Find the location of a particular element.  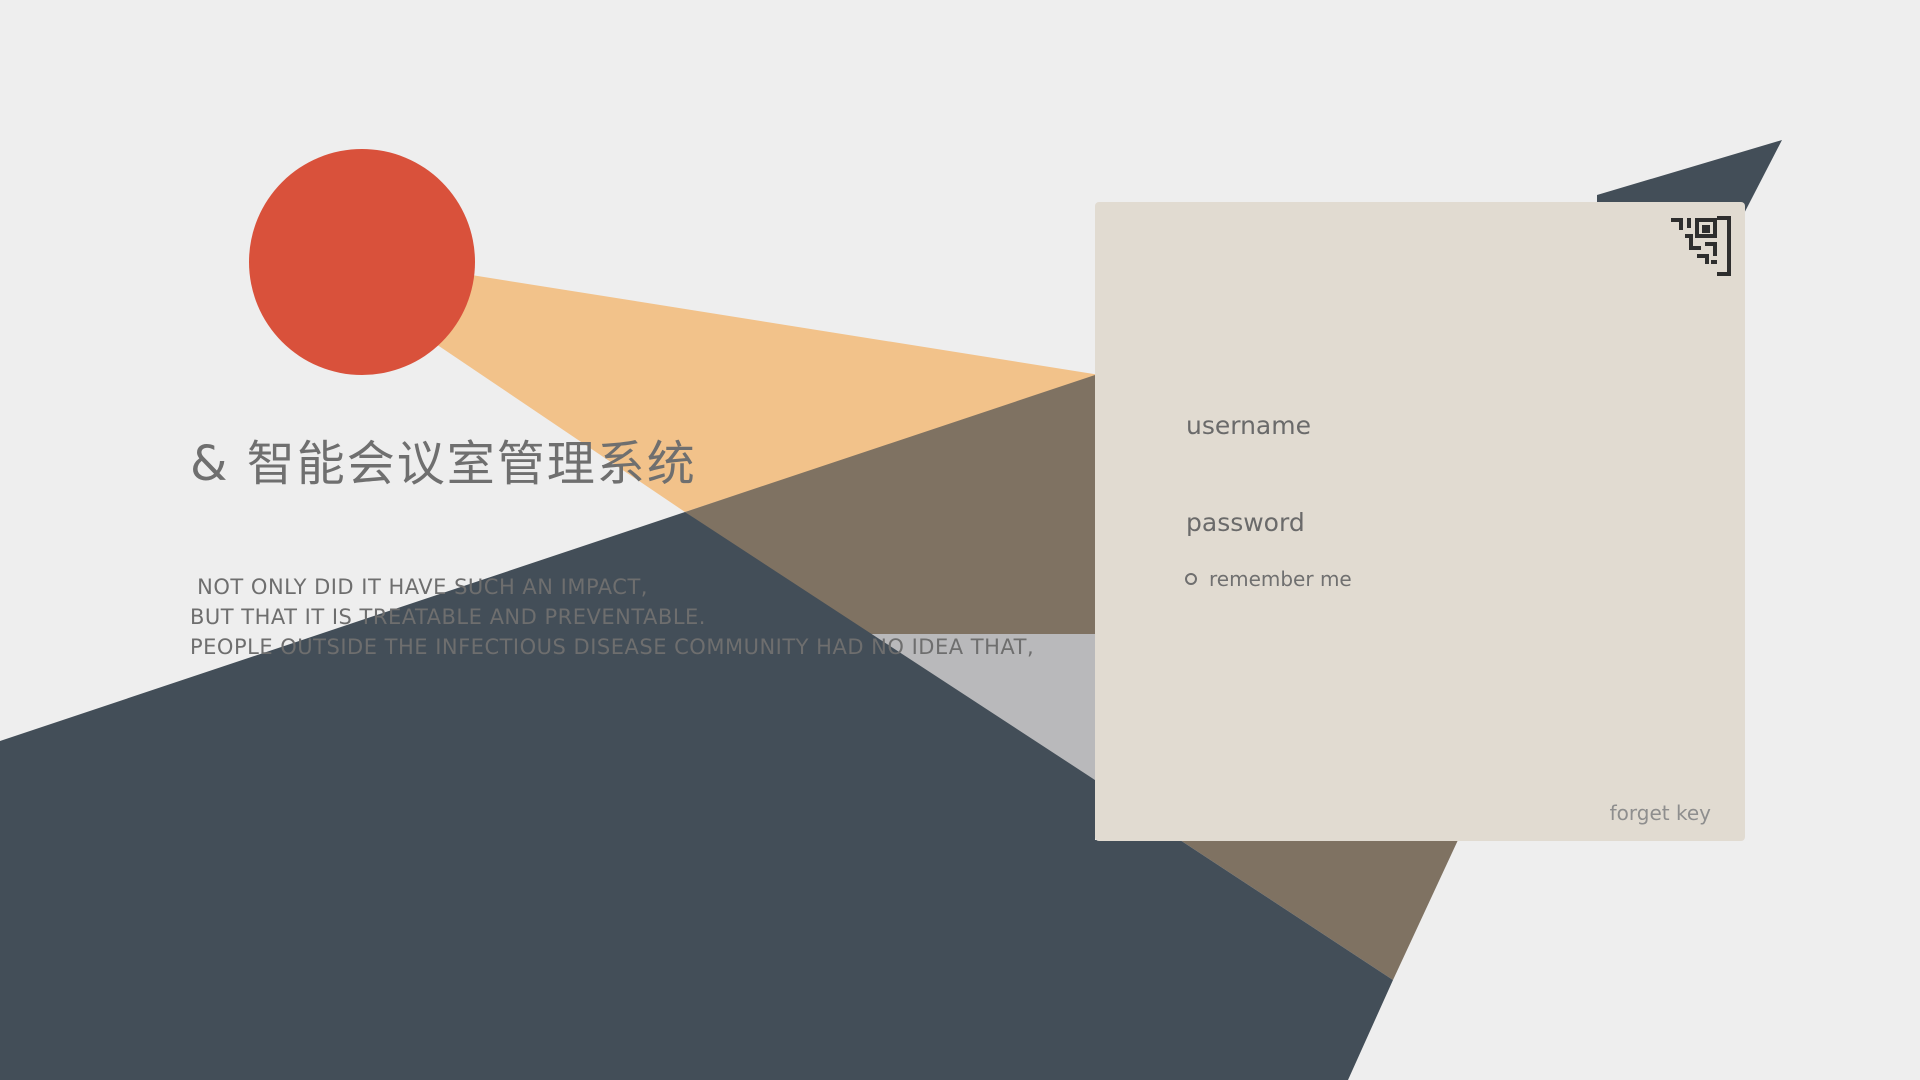

forget-key-link: forget key is located at coordinates (1660, 813).